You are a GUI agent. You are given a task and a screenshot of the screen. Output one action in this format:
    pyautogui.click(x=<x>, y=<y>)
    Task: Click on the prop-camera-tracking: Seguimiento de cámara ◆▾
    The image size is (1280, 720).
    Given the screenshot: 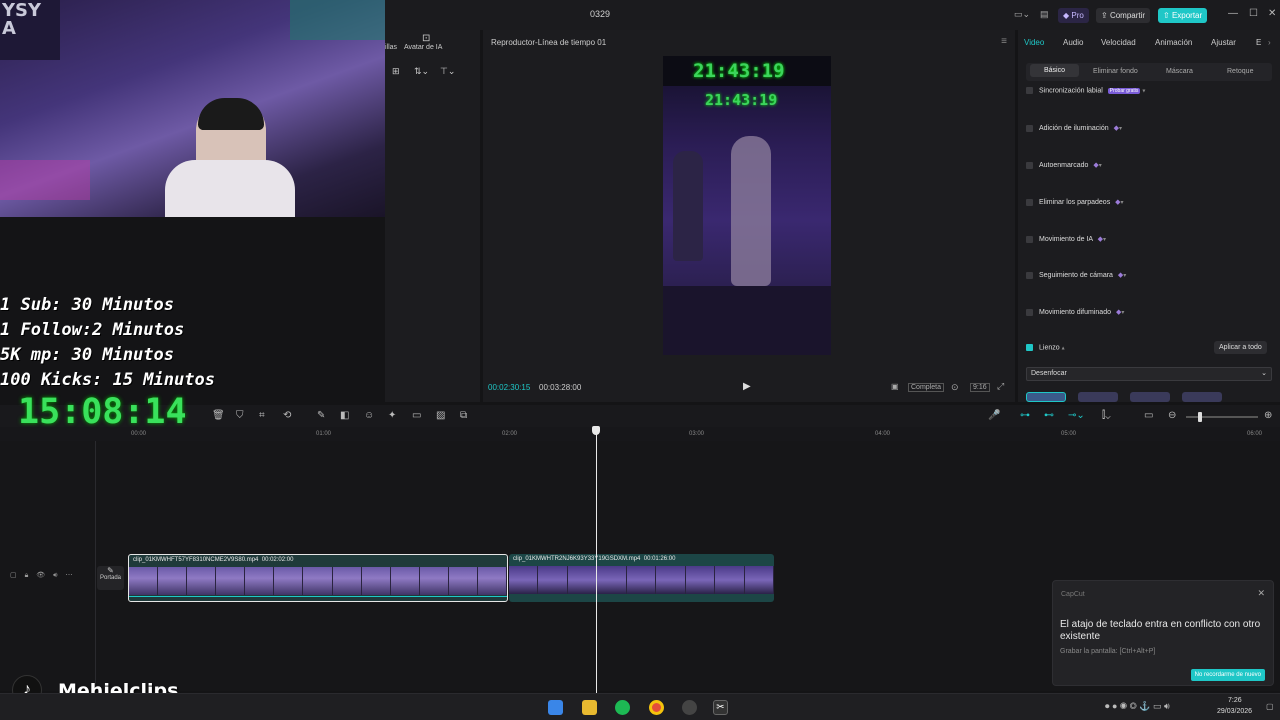 What is the action you would take?
    pyautogui.click(x=1150, y=278)
    